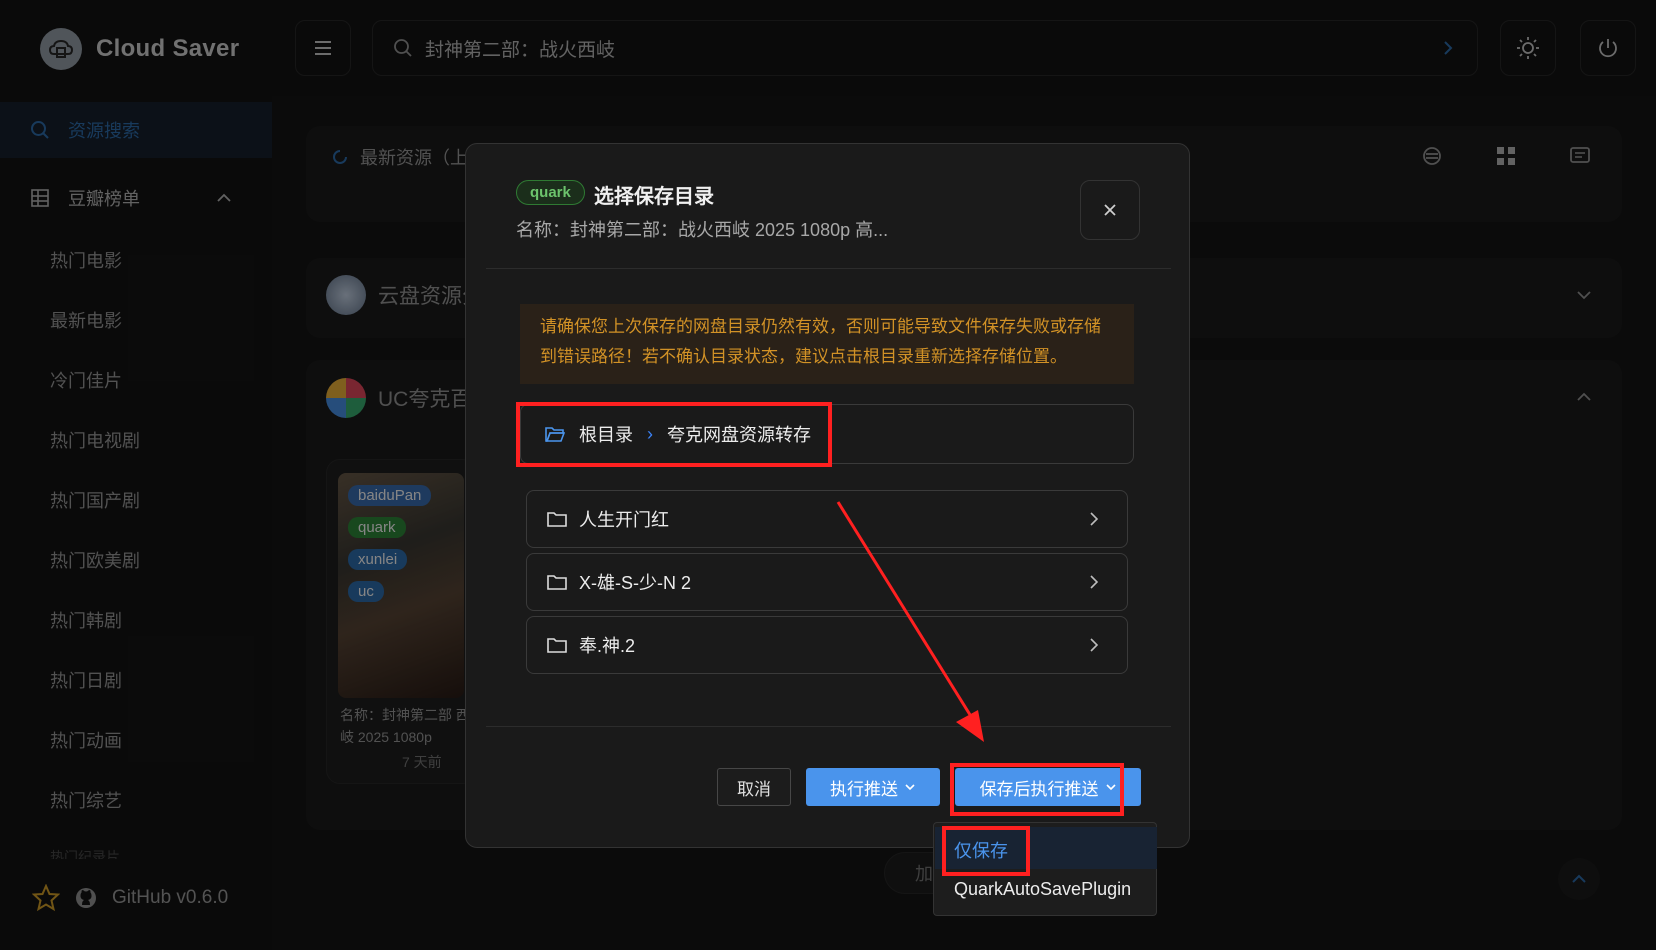  I want to click on annotation-box-save-only, so click(986, 851).